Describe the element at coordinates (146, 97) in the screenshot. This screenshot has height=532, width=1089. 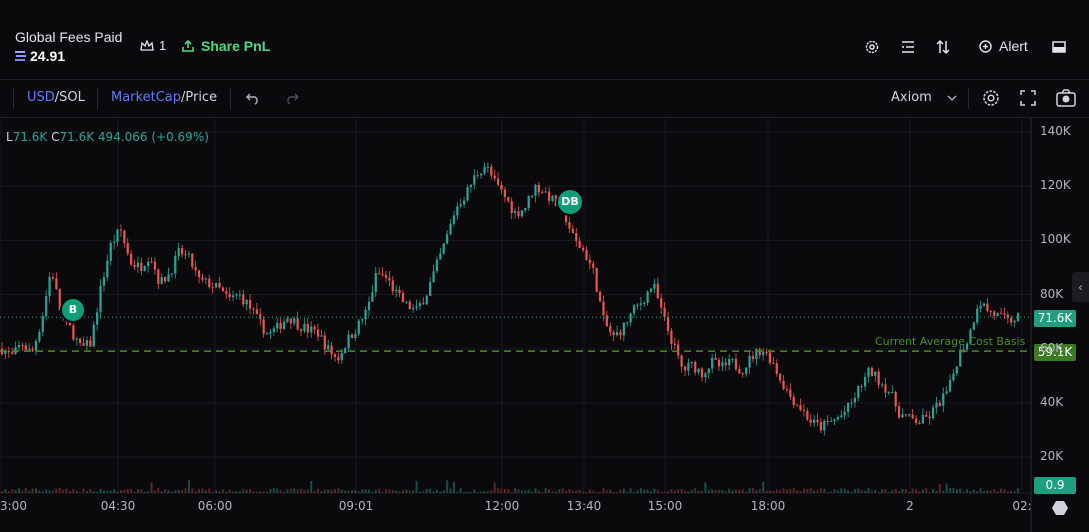
I see `marketcap-option: MarketCap` at that location.